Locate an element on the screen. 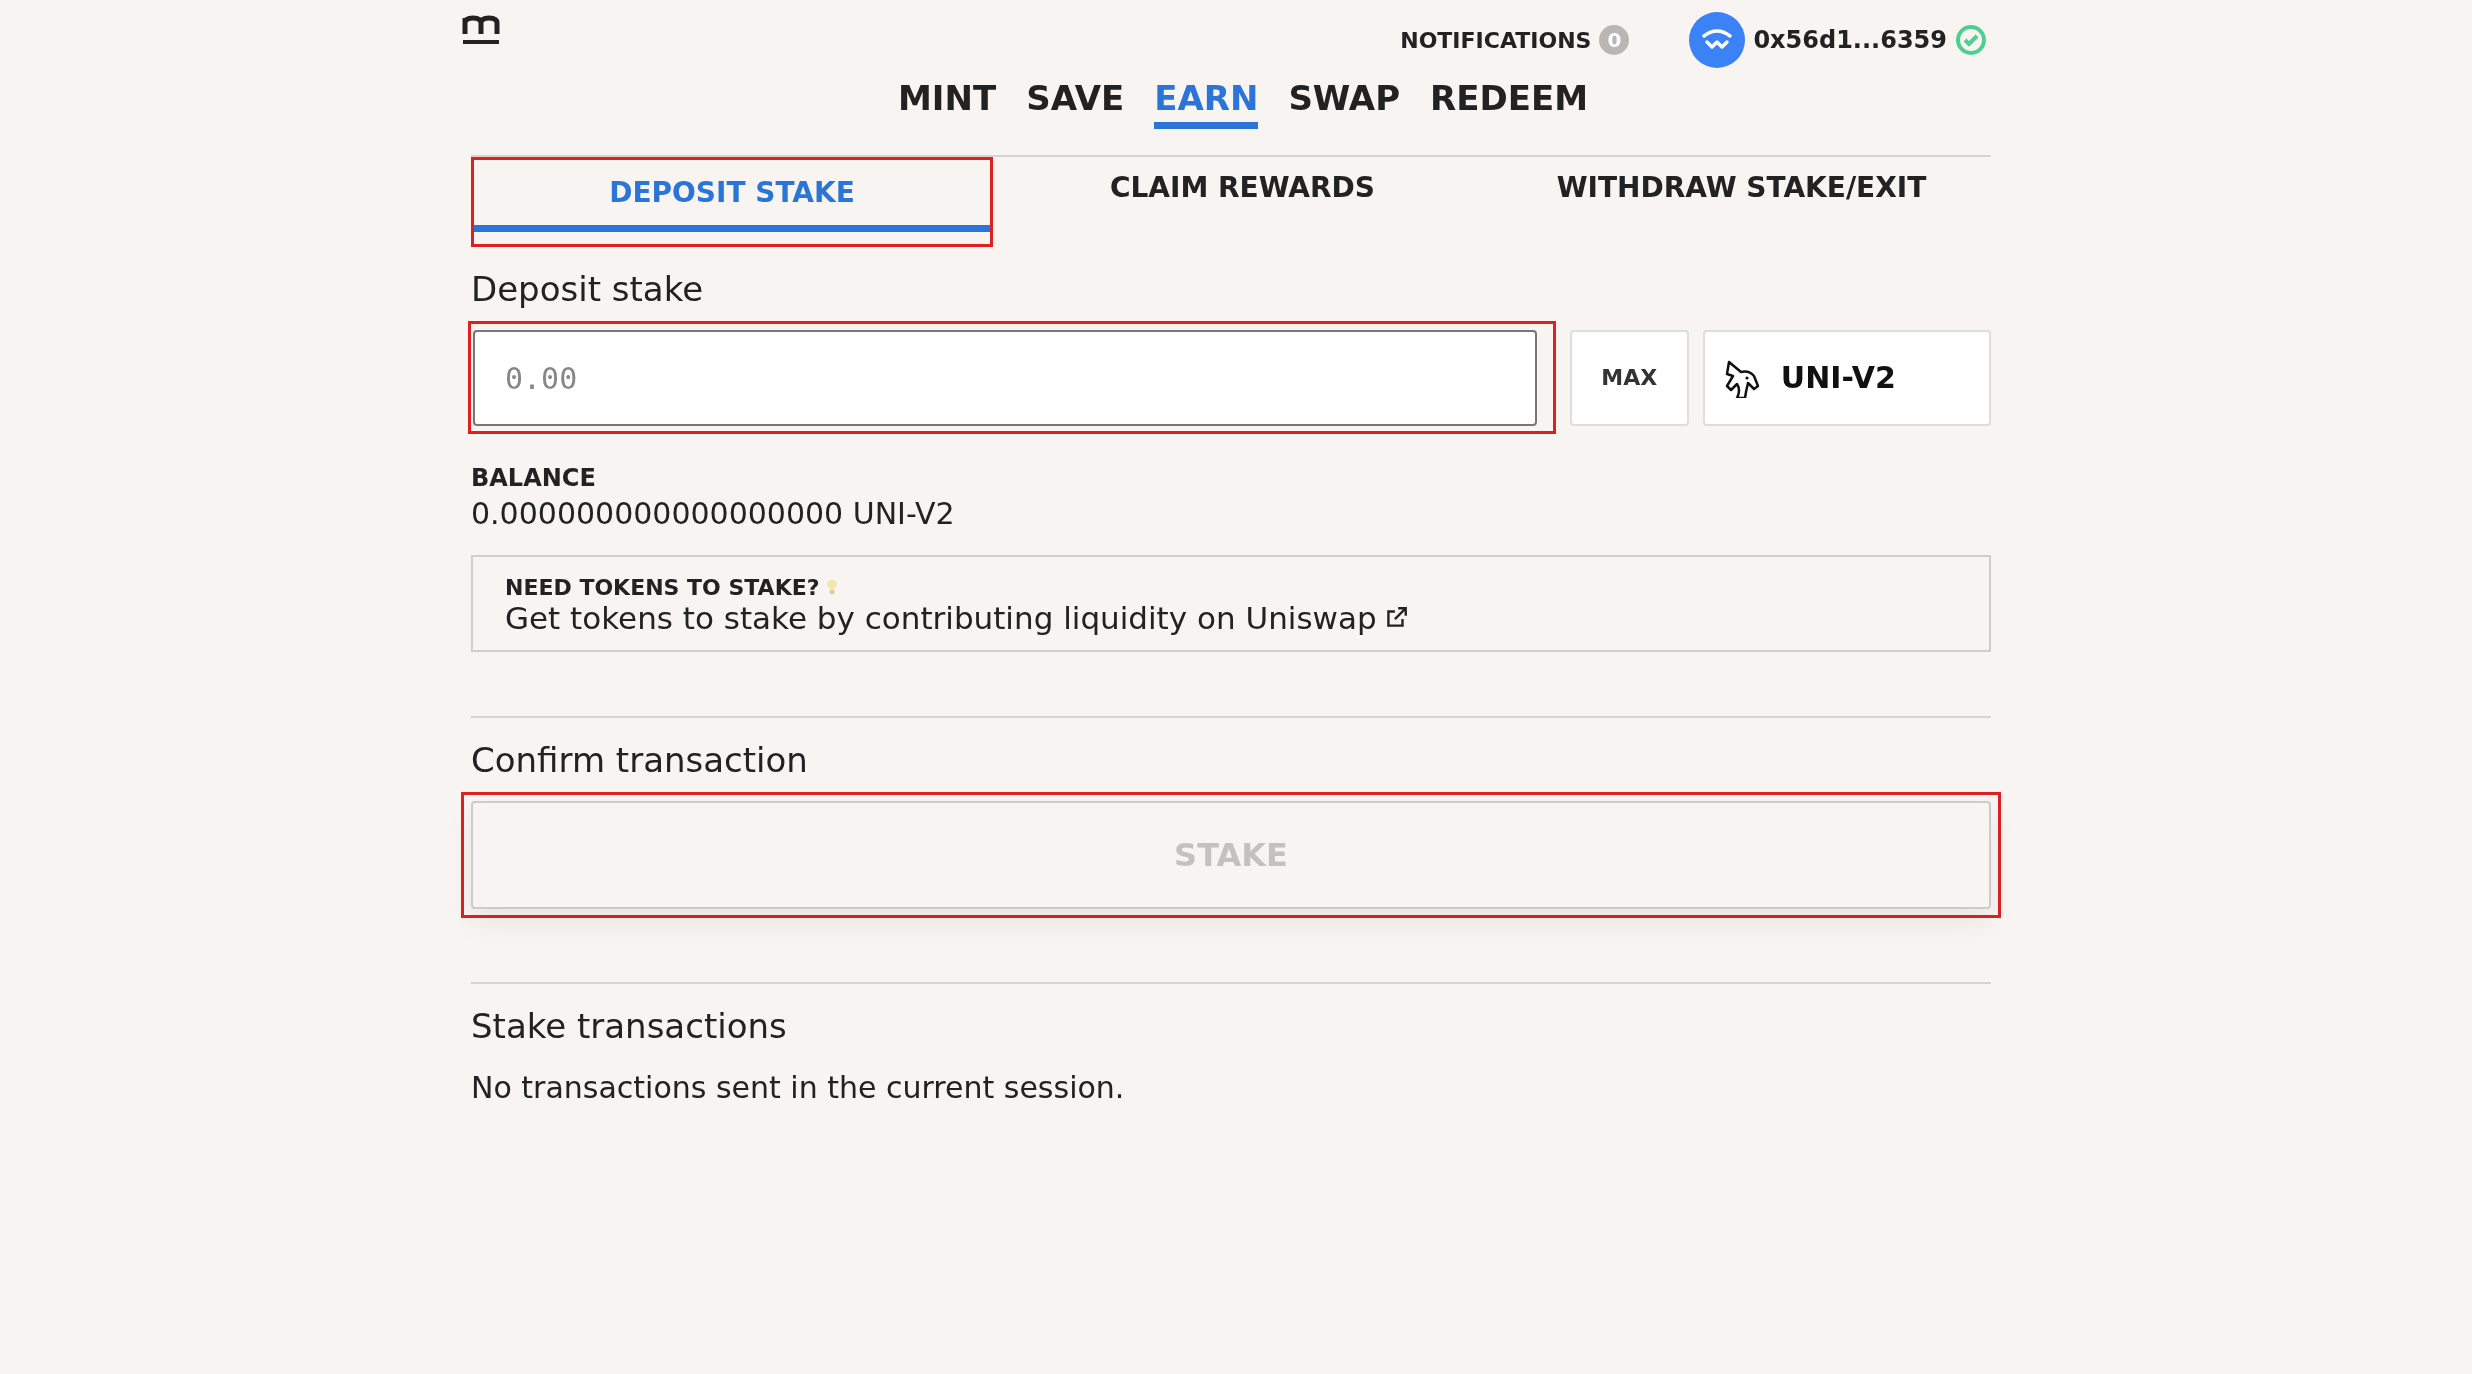 The width and height of the screenshot is (2472, 1374). max-button: MAX is located at coordinates (1629, 377).